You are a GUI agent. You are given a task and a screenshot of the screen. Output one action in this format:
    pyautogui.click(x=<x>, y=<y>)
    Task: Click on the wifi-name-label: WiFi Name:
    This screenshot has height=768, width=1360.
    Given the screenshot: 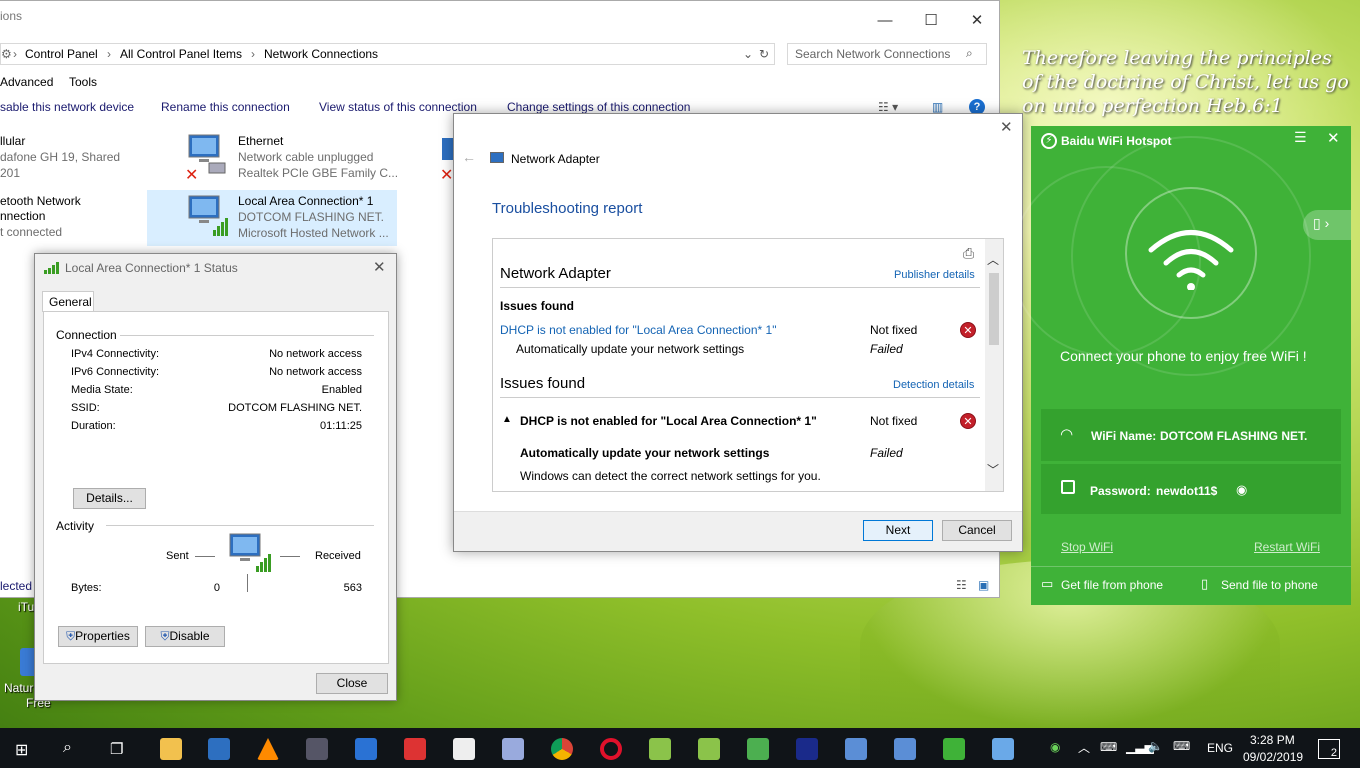 What is the action you would take?
    pyautogui.click(x=1124, y=436)
    